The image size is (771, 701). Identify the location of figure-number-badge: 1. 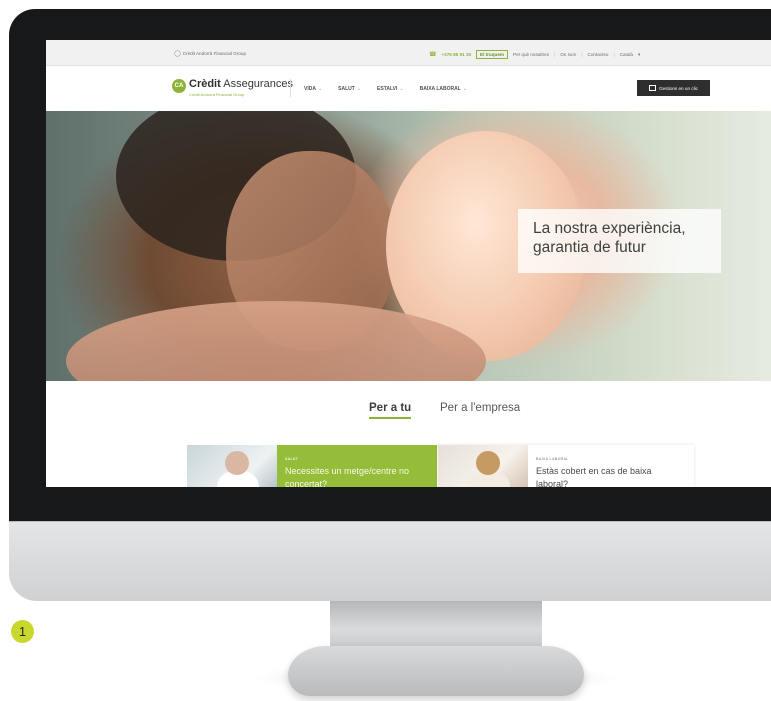
(22, 631).